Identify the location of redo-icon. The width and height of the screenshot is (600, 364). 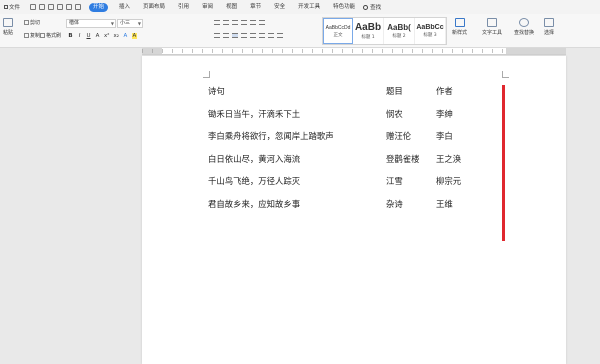
(78, 7).